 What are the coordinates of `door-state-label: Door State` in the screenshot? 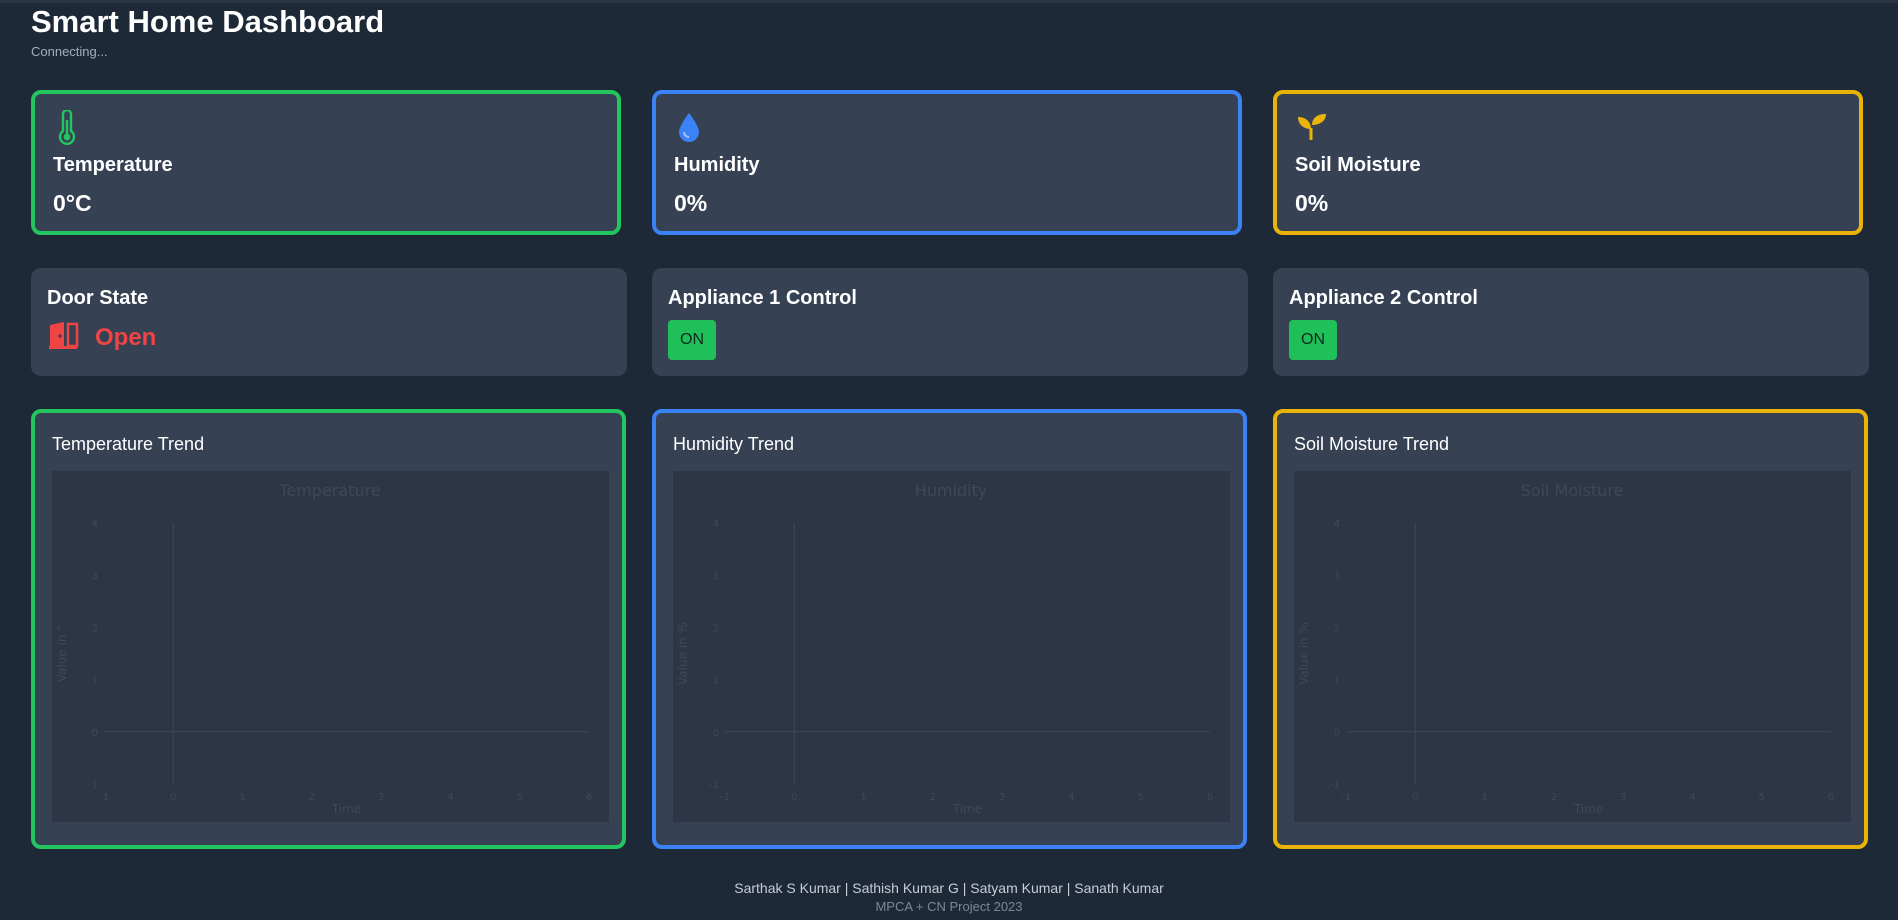 It's located at (98, 298).